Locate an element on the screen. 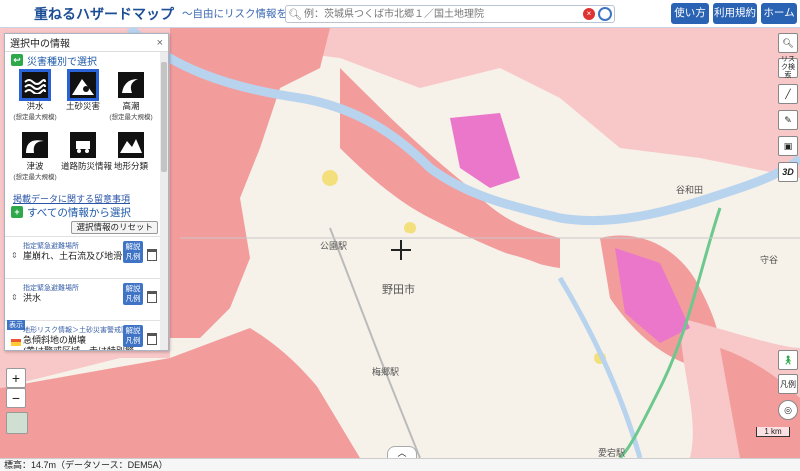 Image resolution: width=800 pixels, height=471 pixels. zoom-out-button: − is located at coordinates (16, 398).